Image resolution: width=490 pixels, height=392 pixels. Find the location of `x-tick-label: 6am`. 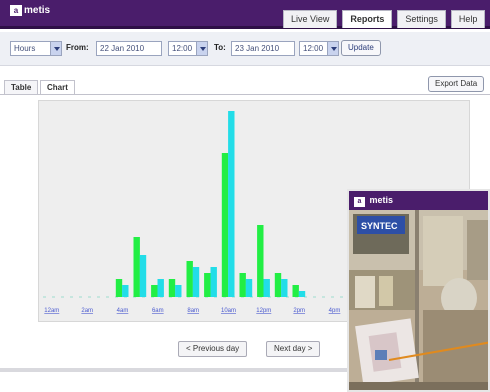

x-tick-label: 6am is located at coordinates (158, 311).